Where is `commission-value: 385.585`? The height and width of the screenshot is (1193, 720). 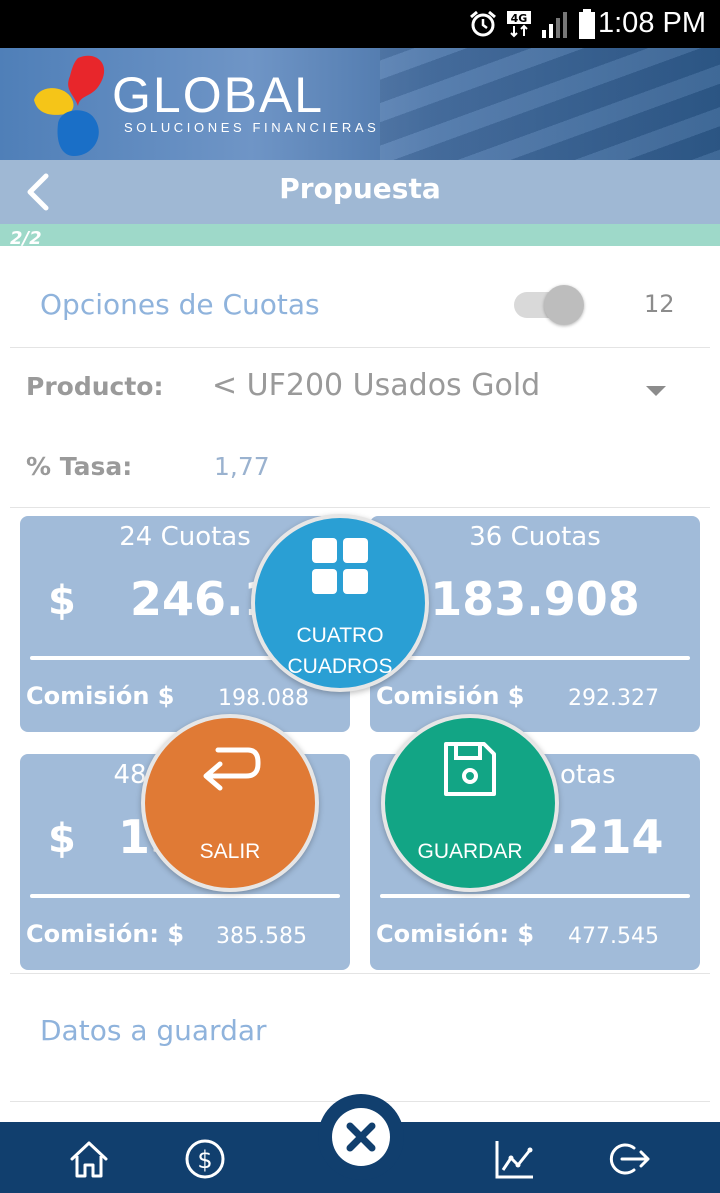
commission-value: 385.585 is located at coordinates (261, 936).